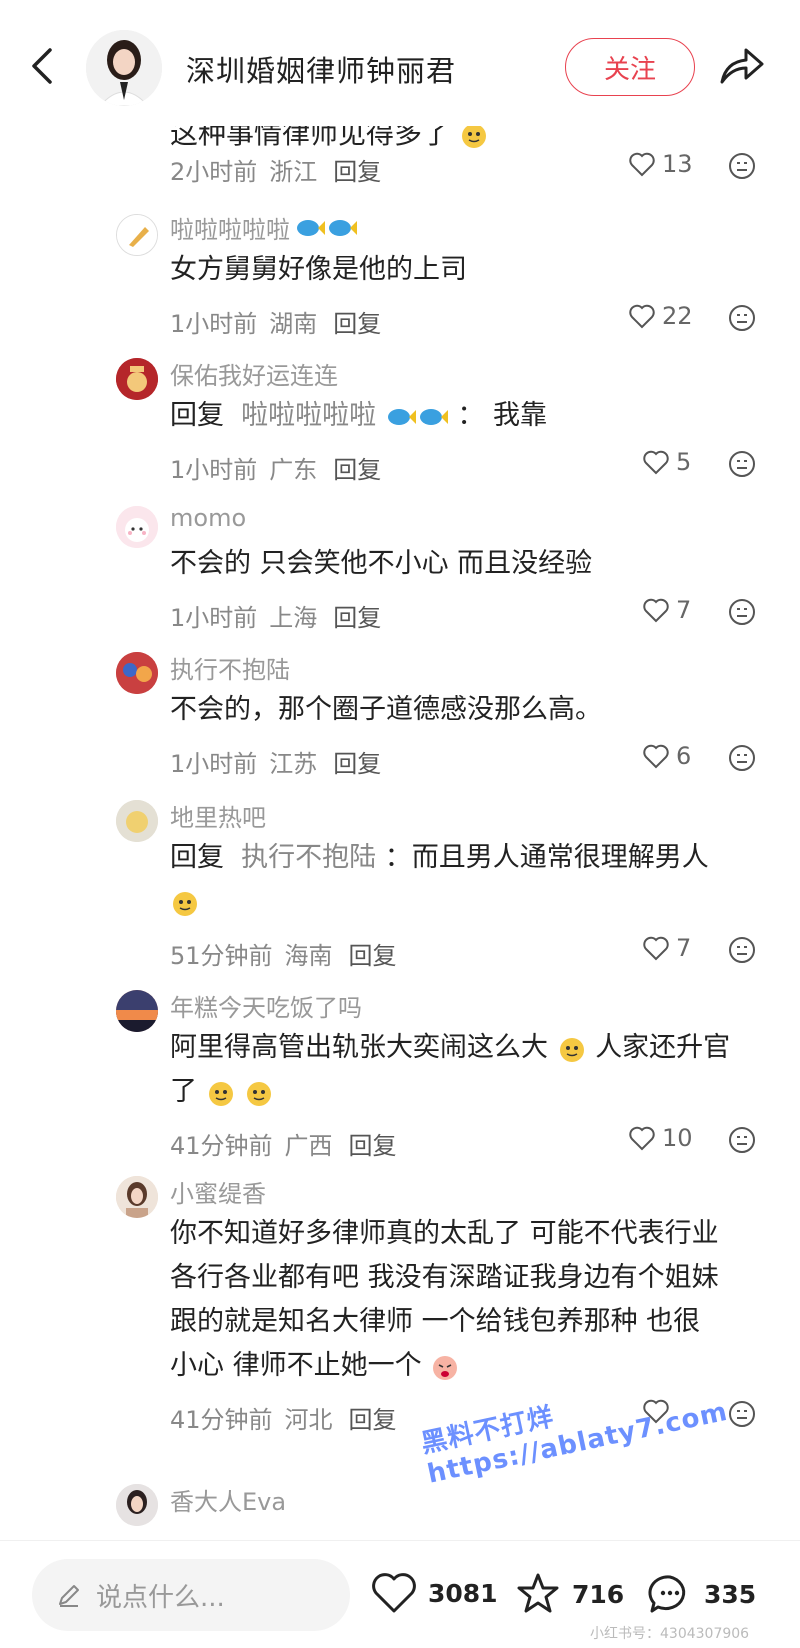  What do you see at coordinates (124, 68) in the screenshot?
I see `author-avatar` at bounding box center [124, 68].